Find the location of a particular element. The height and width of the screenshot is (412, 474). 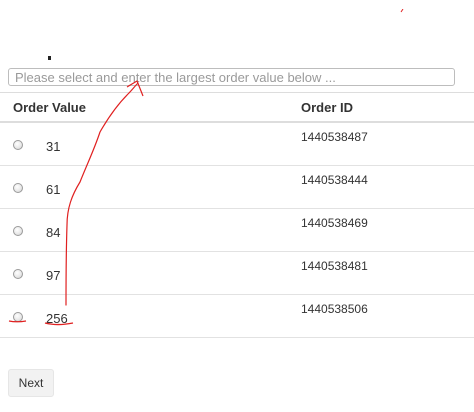

stray-dot is located at coordinates (49, 58).